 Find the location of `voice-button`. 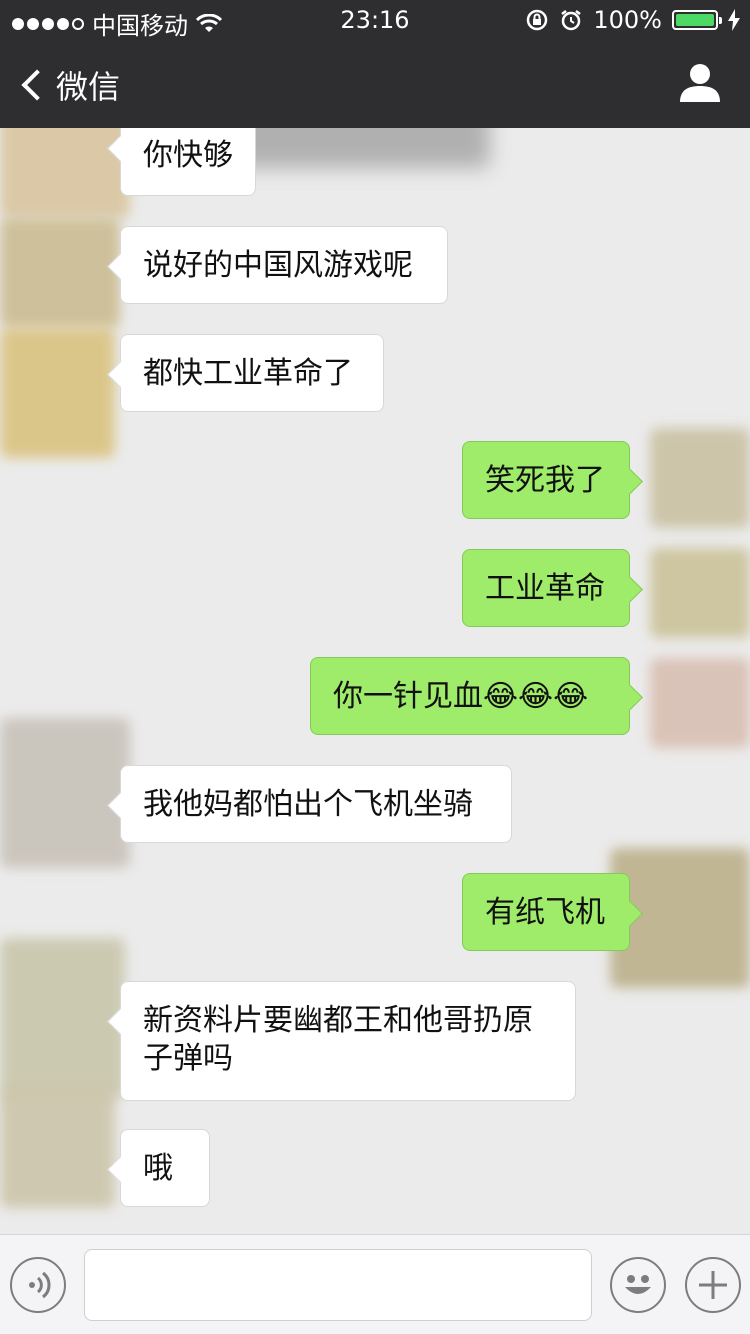

voice-button is located at coordinates (38, 1285).